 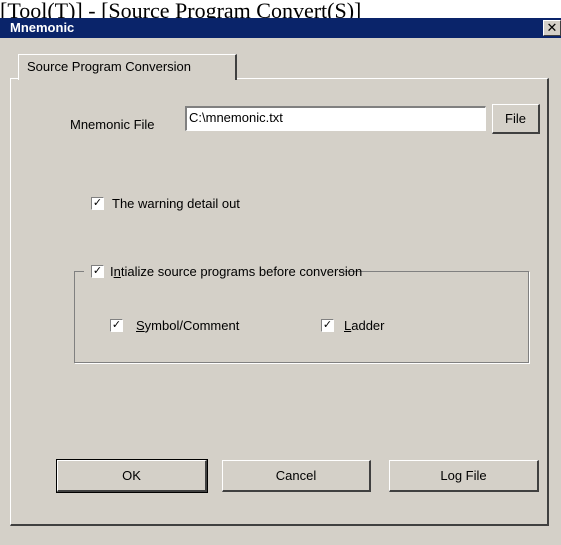 What do you see at coordinates (112, 124) in the screenshot?
I see `mnemonic-file-label: Mnemonic File` at bounding box center [112, 124].